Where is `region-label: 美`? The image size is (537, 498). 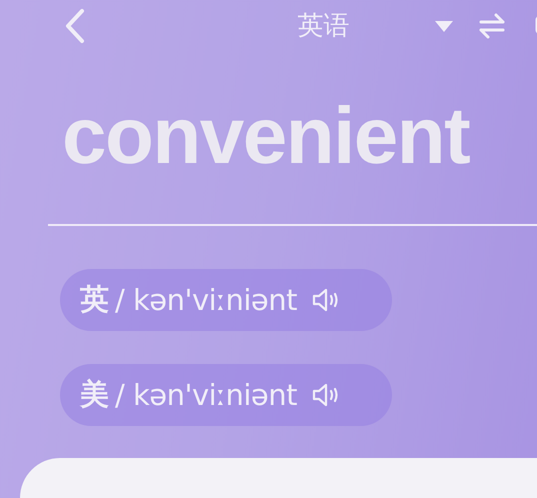
region-label: 美 is located at coordinates (94, 394).